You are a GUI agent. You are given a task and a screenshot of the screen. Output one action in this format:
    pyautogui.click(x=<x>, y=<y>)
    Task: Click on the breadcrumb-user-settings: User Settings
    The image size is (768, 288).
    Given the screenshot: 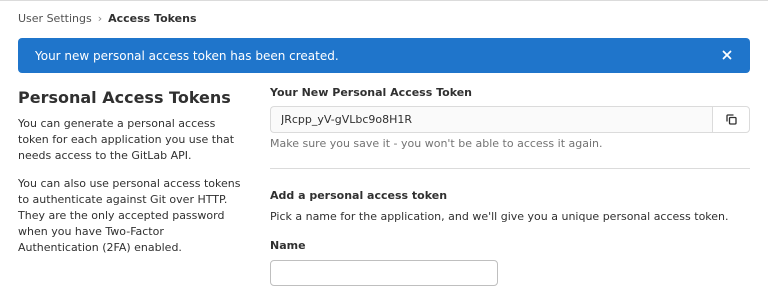 What is the action you would take?
    pyautogui.click(x=55, y=18)
    